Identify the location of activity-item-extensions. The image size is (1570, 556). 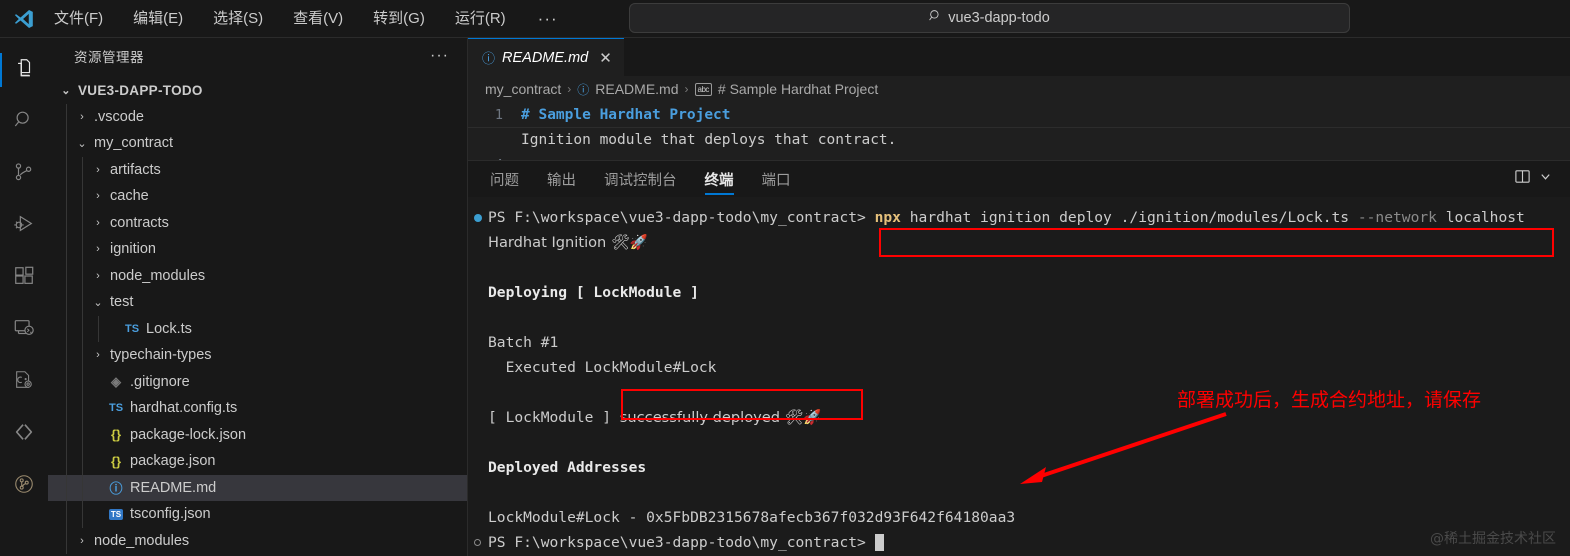
(24, 278).